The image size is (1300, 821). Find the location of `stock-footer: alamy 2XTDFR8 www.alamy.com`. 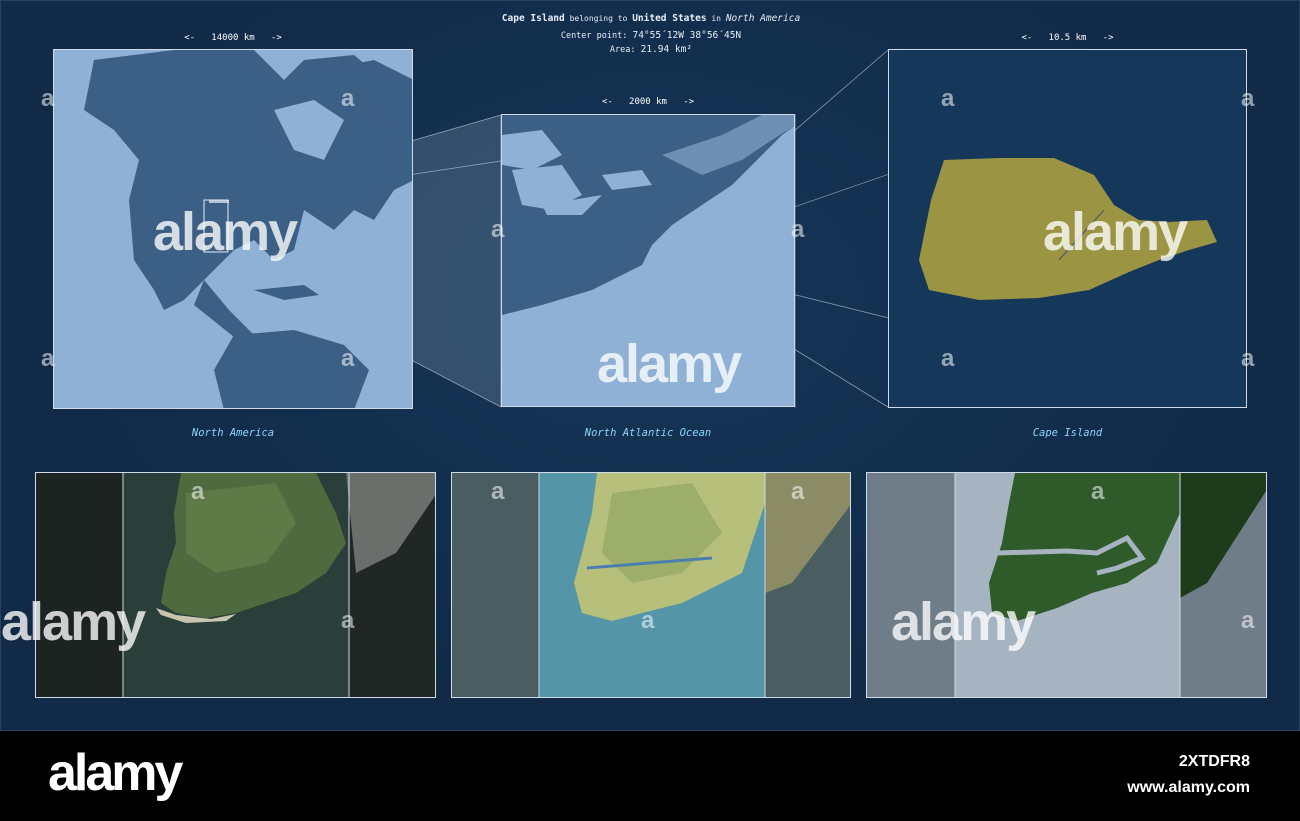

stock-footer: alamy 2XTDFR8 www.alamy.com is located at coordinates (650, 776).